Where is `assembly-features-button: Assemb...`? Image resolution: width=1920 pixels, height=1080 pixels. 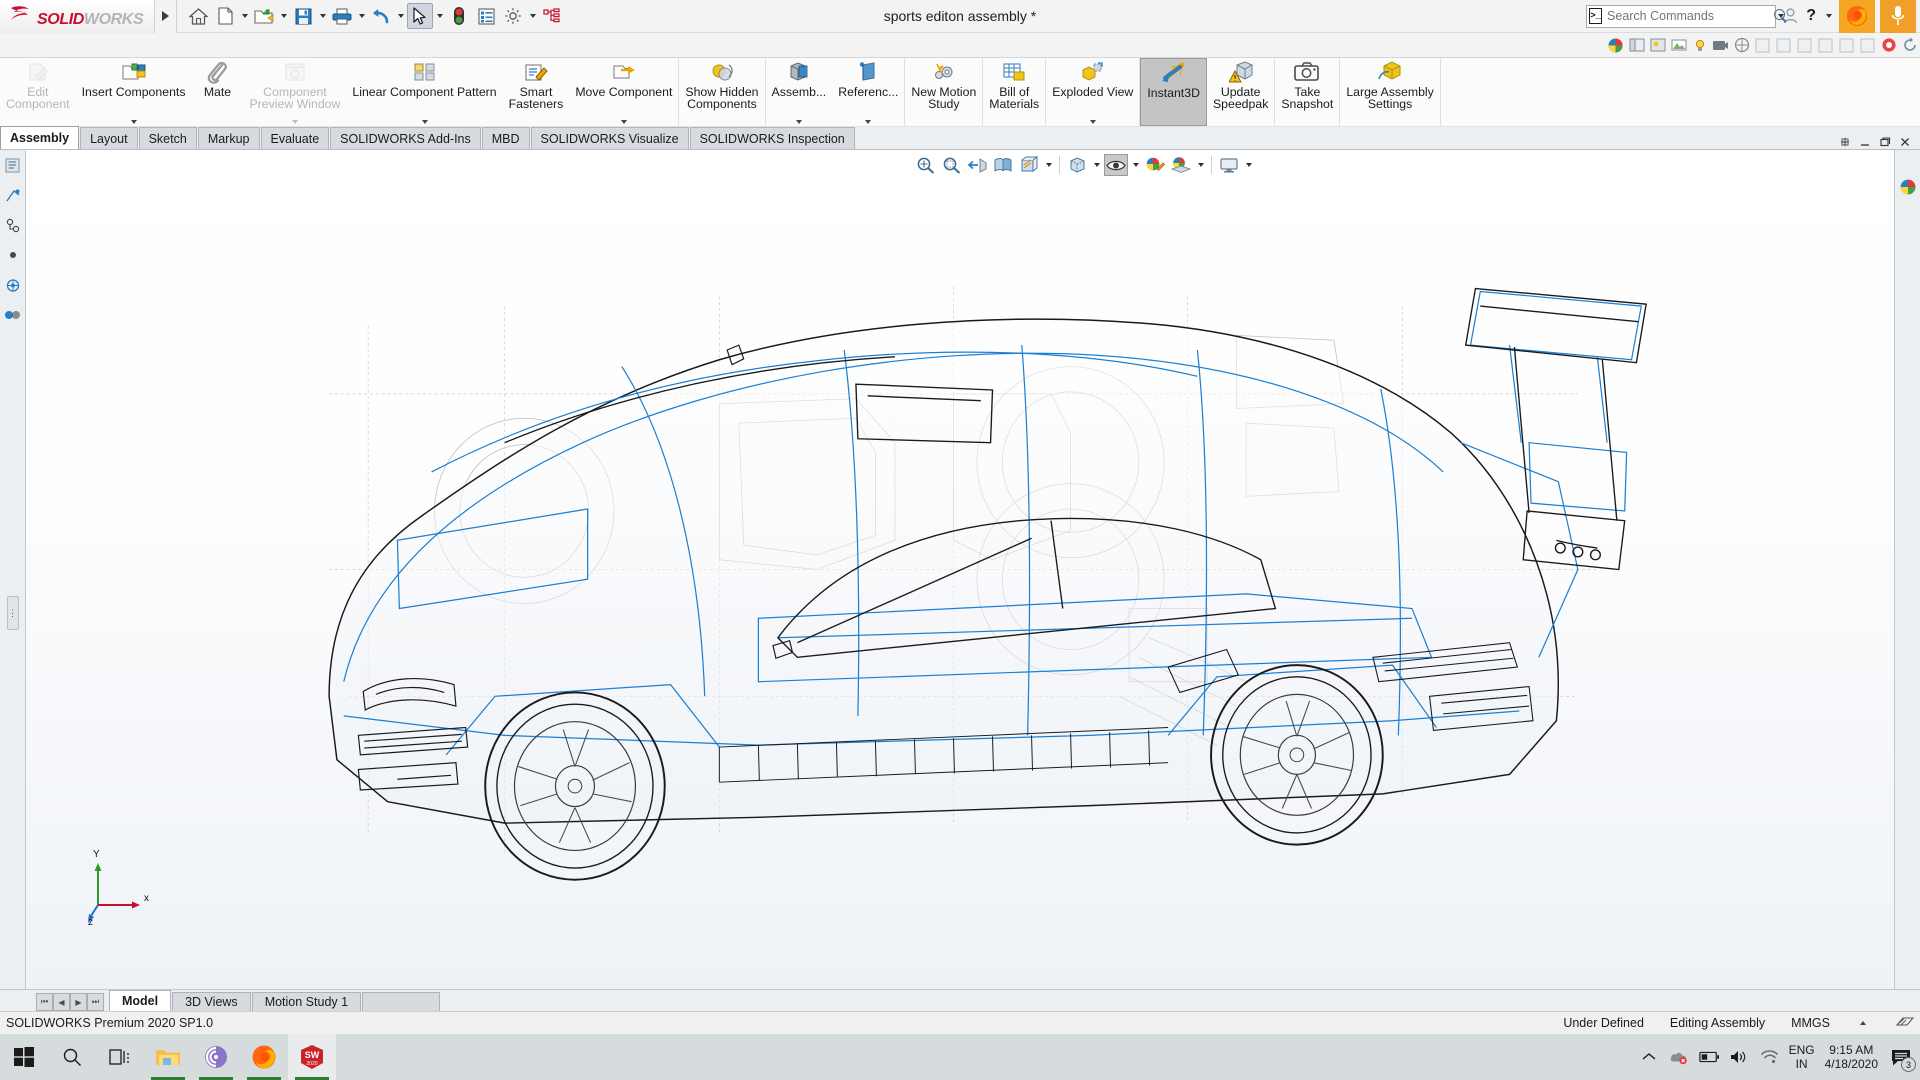
assembly-features-button: Assemb... is located at coordinates (799, 92).